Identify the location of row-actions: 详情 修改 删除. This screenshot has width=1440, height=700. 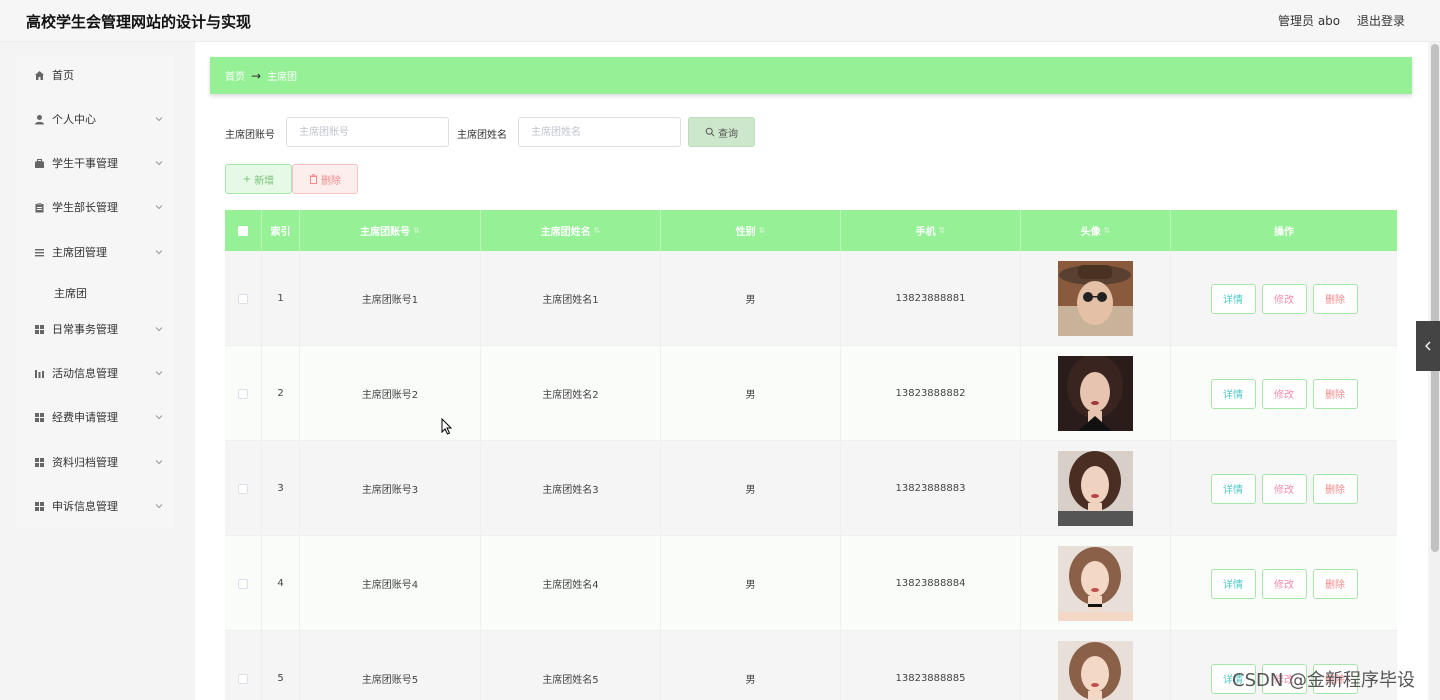
(1284, 583).